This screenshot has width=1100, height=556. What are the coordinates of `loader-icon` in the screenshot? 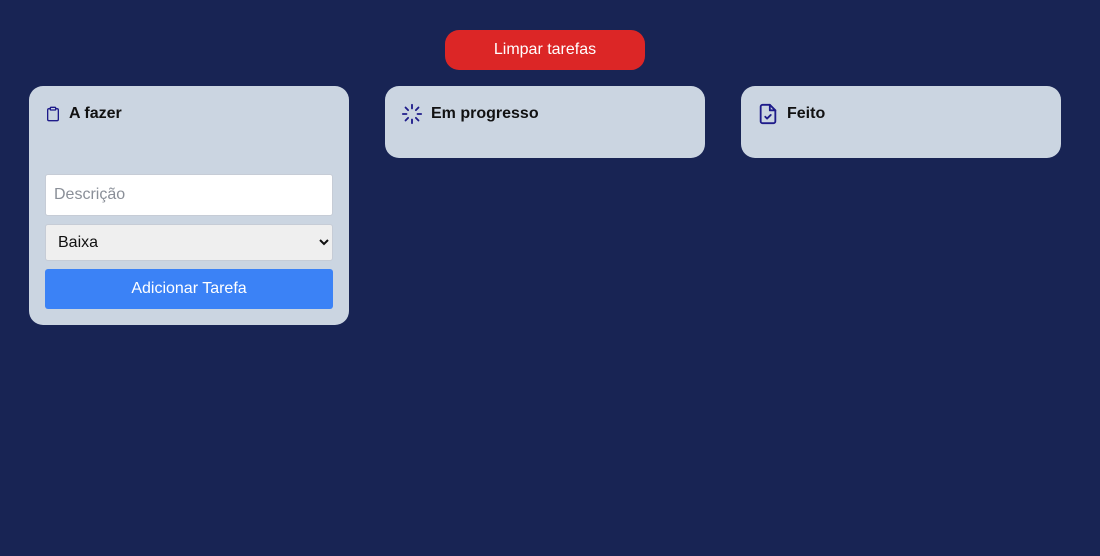 It's located at (412, 114).